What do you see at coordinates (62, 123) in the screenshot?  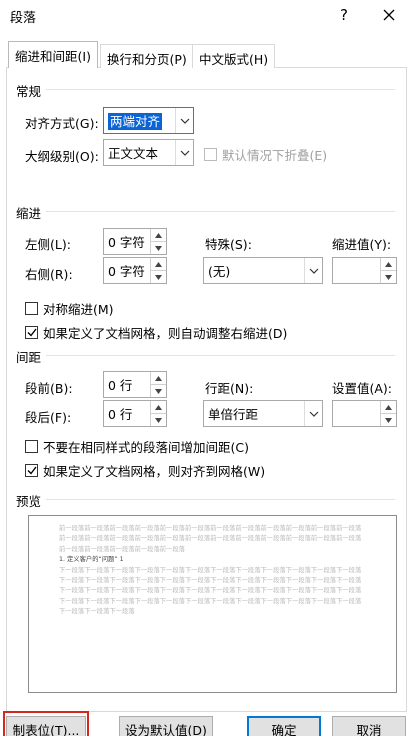 I see `align-label: 对齐方式(G):` at bounding box center [62, 123].